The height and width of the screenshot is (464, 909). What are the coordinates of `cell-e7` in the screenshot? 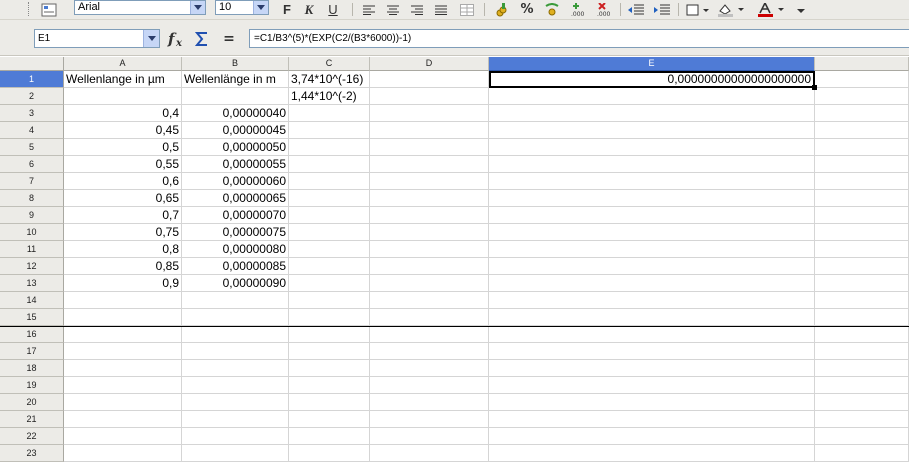 It's located at (652, 181).